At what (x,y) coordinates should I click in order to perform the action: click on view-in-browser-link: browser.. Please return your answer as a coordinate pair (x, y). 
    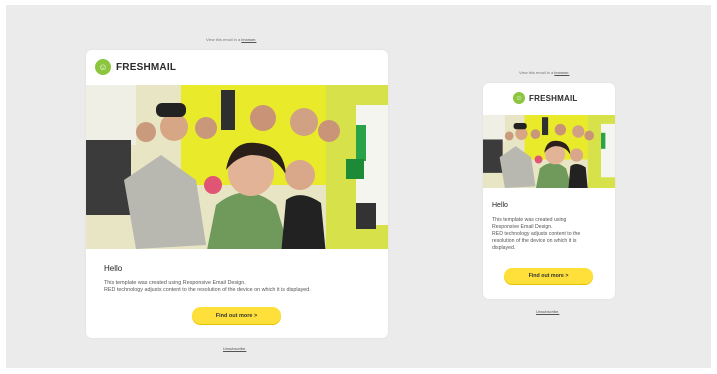
    Looking at the image, I should click on (248, 39).